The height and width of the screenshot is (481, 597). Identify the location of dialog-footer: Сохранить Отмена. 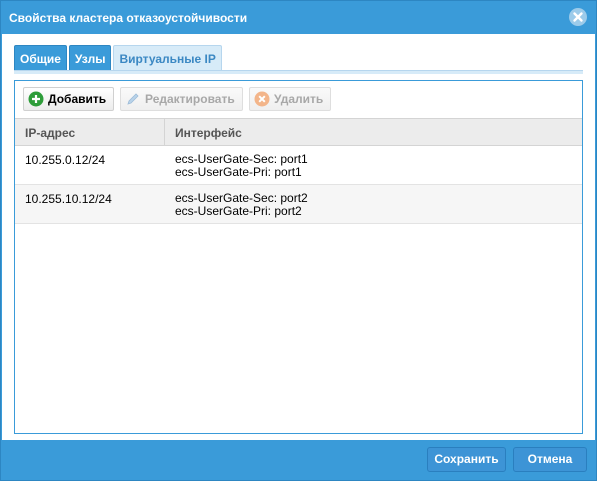
(298, 460).